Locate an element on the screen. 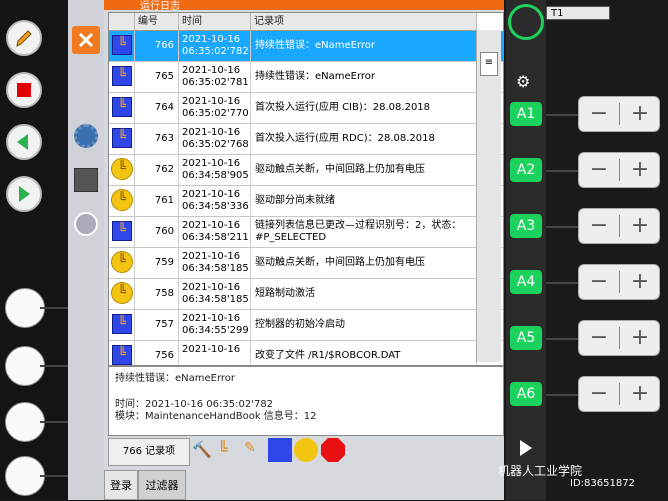 The image size is (668, 501). table-row: ╚ 757 2021-10-16 06:34:55'299 控制器的初始冷启动 is located at coordinates (306, 325).